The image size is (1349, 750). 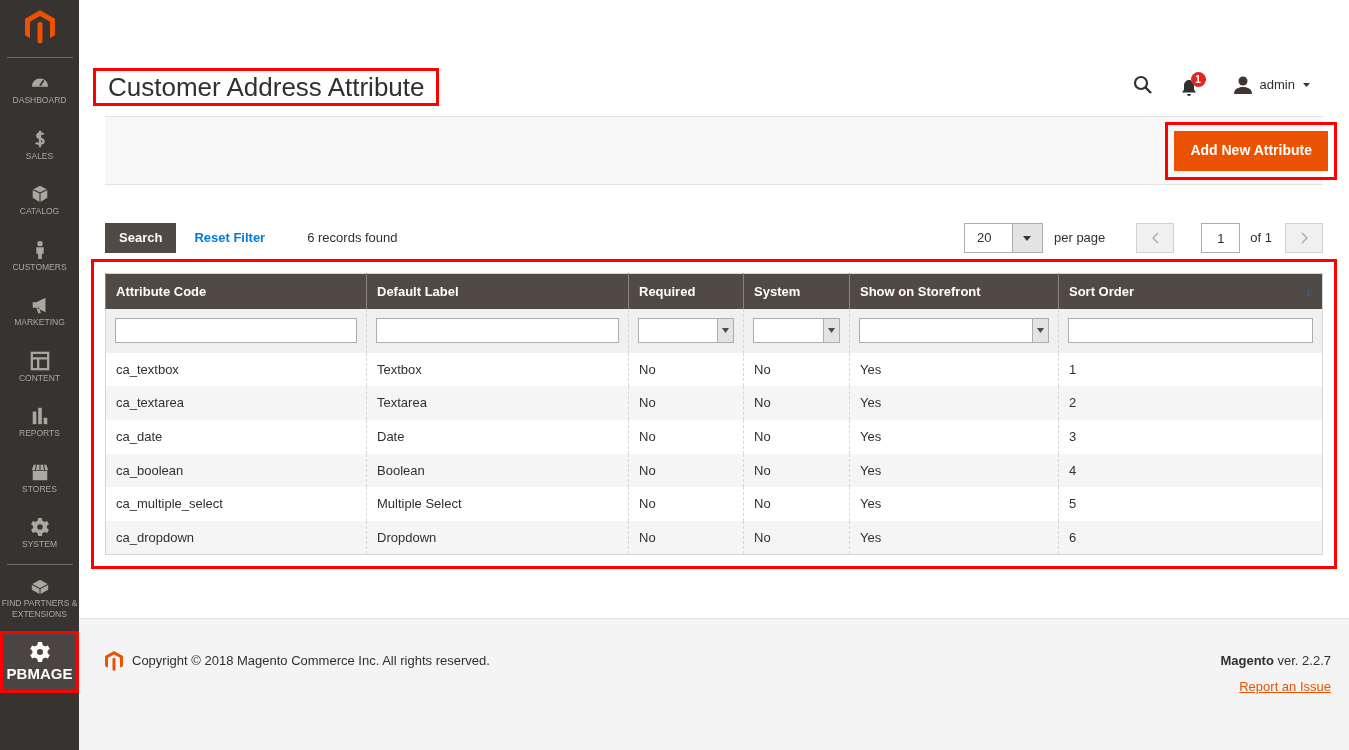 I want to click on table-cell: 4, so click(x=1073, y=470).